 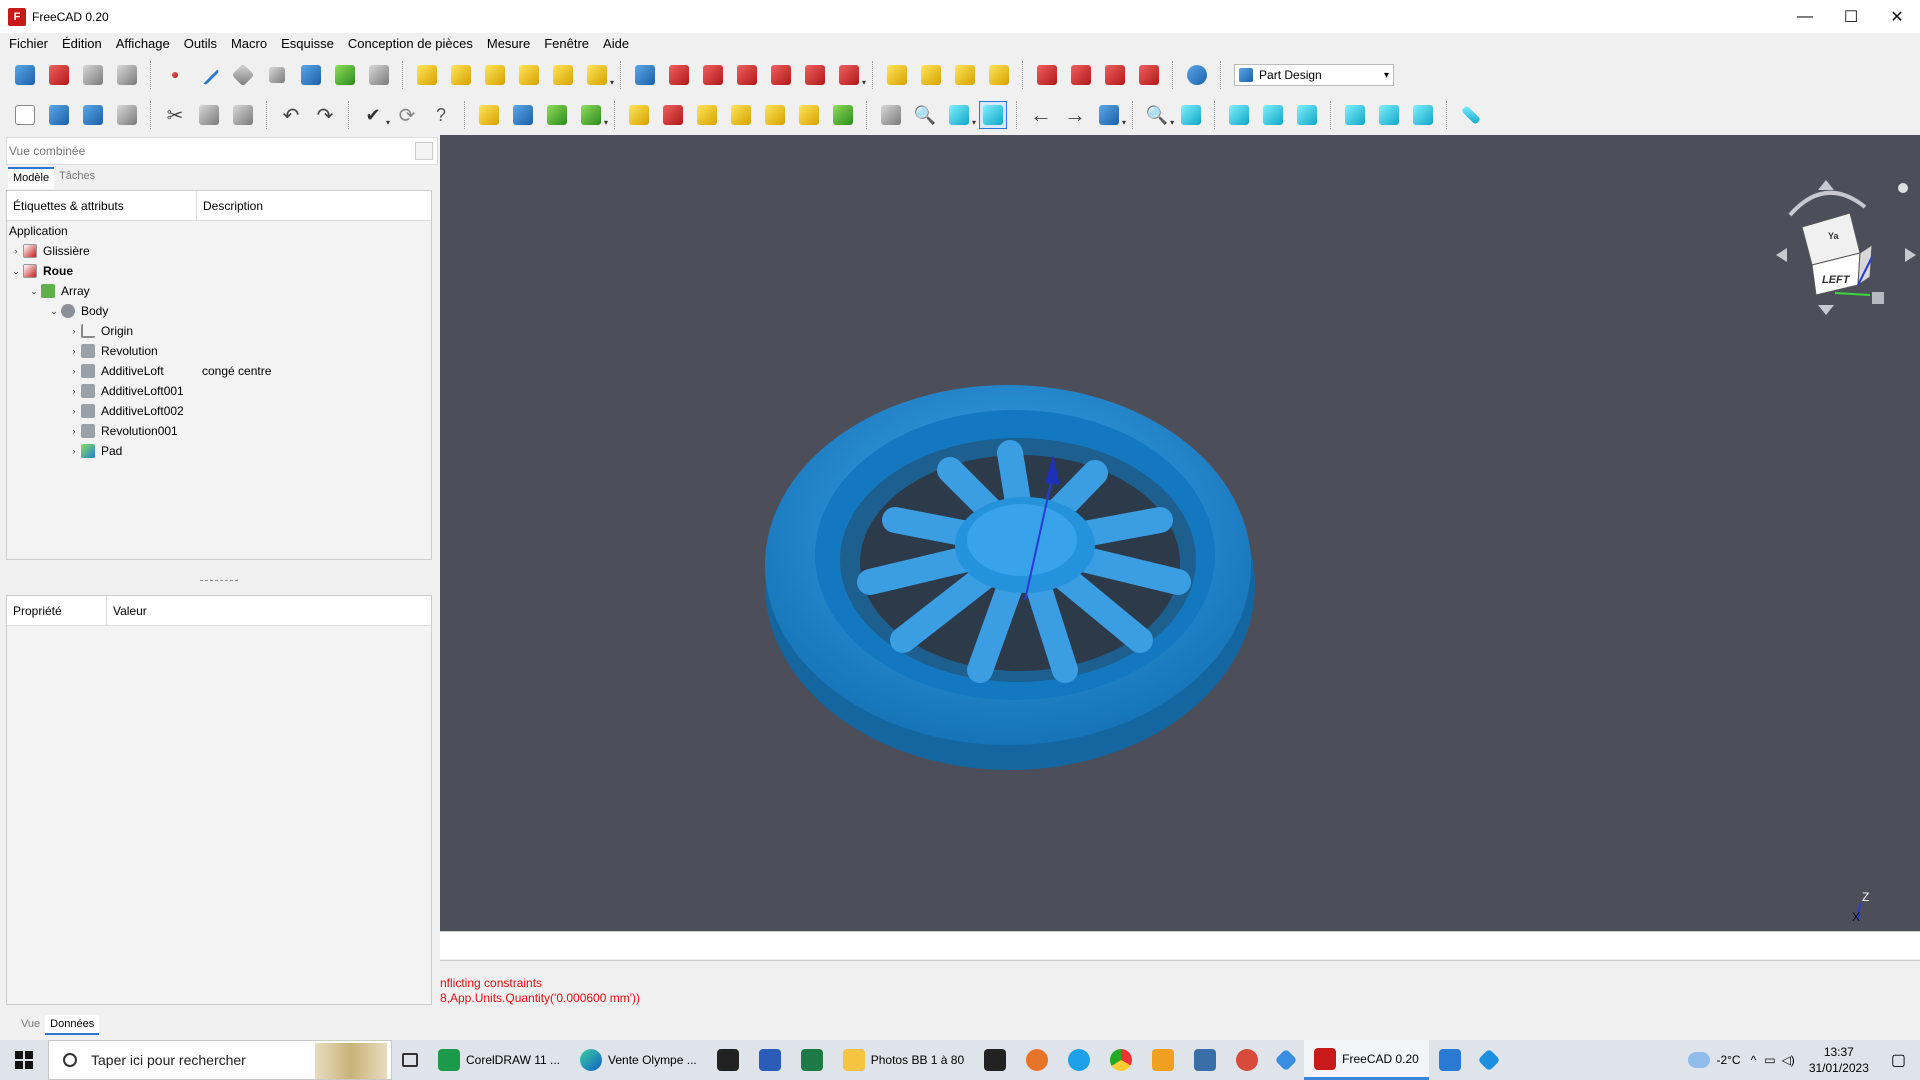 What do you see at coordinates (277, 75) in the screenshot?
I see `local-cs-button` at bounding box center [277, 75].